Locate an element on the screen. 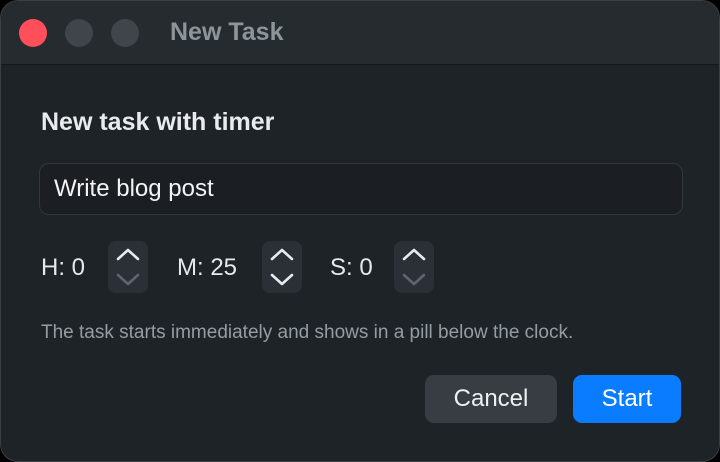 This screenshot has width=720, height=462. minutes-stepper is located at coordinates (282, 267).